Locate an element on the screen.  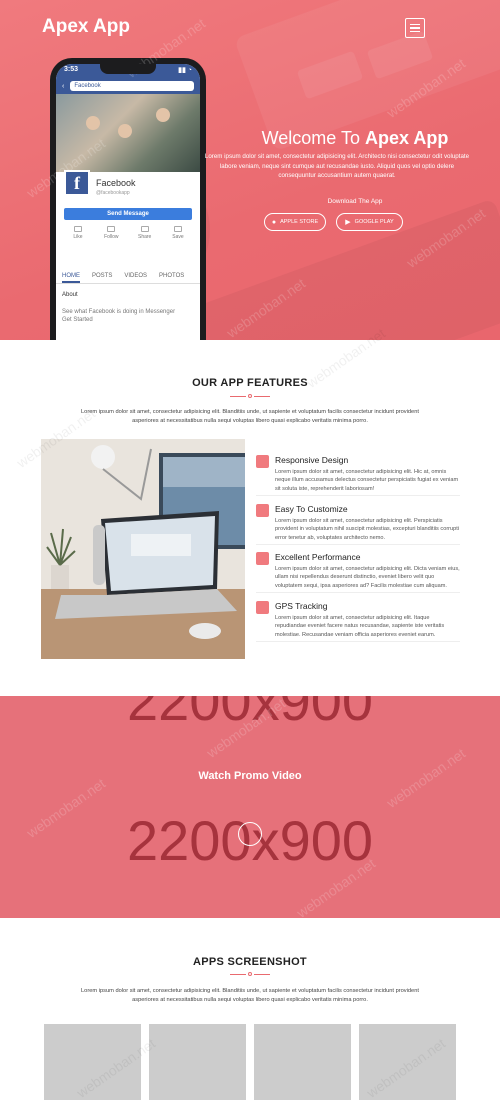
signal-icon: ▮▮ ◔ is located at coordinates (185, 70).